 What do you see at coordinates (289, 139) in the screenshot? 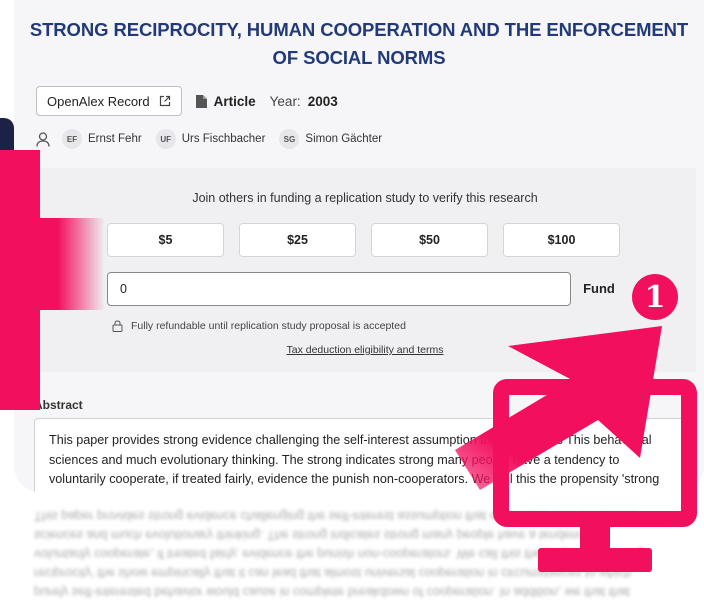
I see `author-initials-badge: SG` at bounding box center [289, 139].